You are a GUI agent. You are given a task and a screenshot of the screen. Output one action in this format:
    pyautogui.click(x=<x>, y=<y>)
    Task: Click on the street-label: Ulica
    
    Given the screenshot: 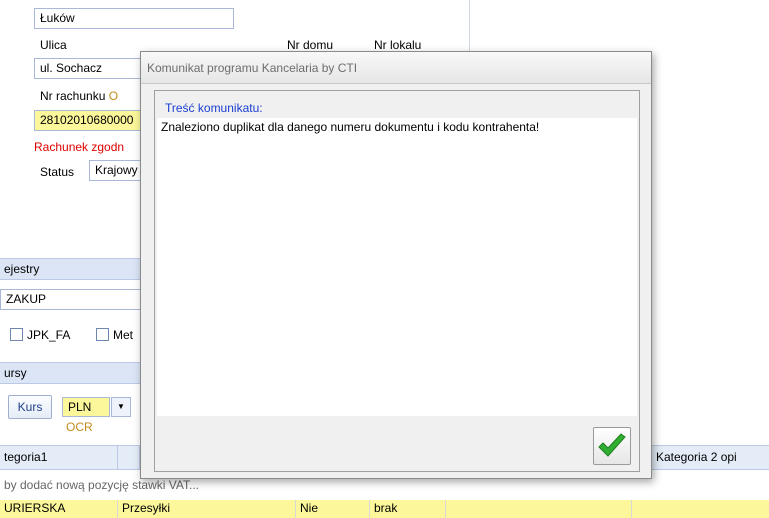 What is the action you would take?
    pyautogui.click(x=53, y=45)
    